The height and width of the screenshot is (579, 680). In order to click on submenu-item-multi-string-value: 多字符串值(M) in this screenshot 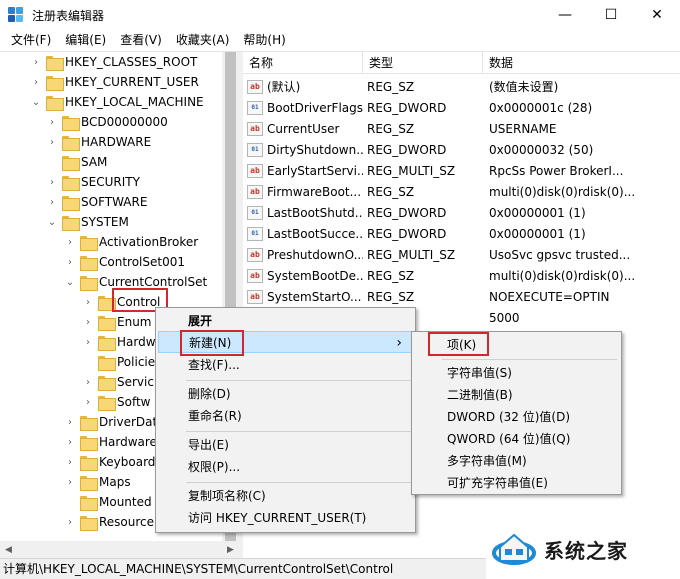, I will do `click(516, 461)`.